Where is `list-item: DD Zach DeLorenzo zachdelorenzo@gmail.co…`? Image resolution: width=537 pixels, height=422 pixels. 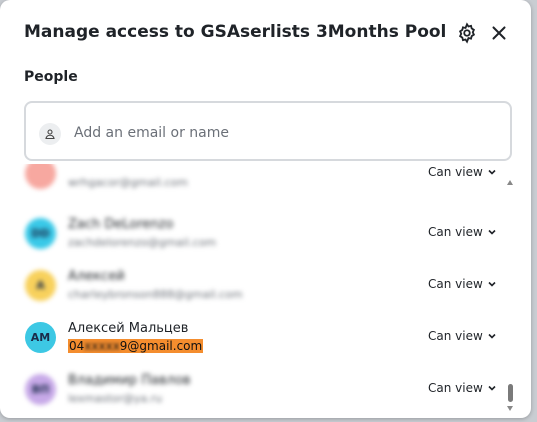 list-item: DD Zach DeLorenzo zachdelorenzo@gmail.co… is located at coordinates (250, 234).